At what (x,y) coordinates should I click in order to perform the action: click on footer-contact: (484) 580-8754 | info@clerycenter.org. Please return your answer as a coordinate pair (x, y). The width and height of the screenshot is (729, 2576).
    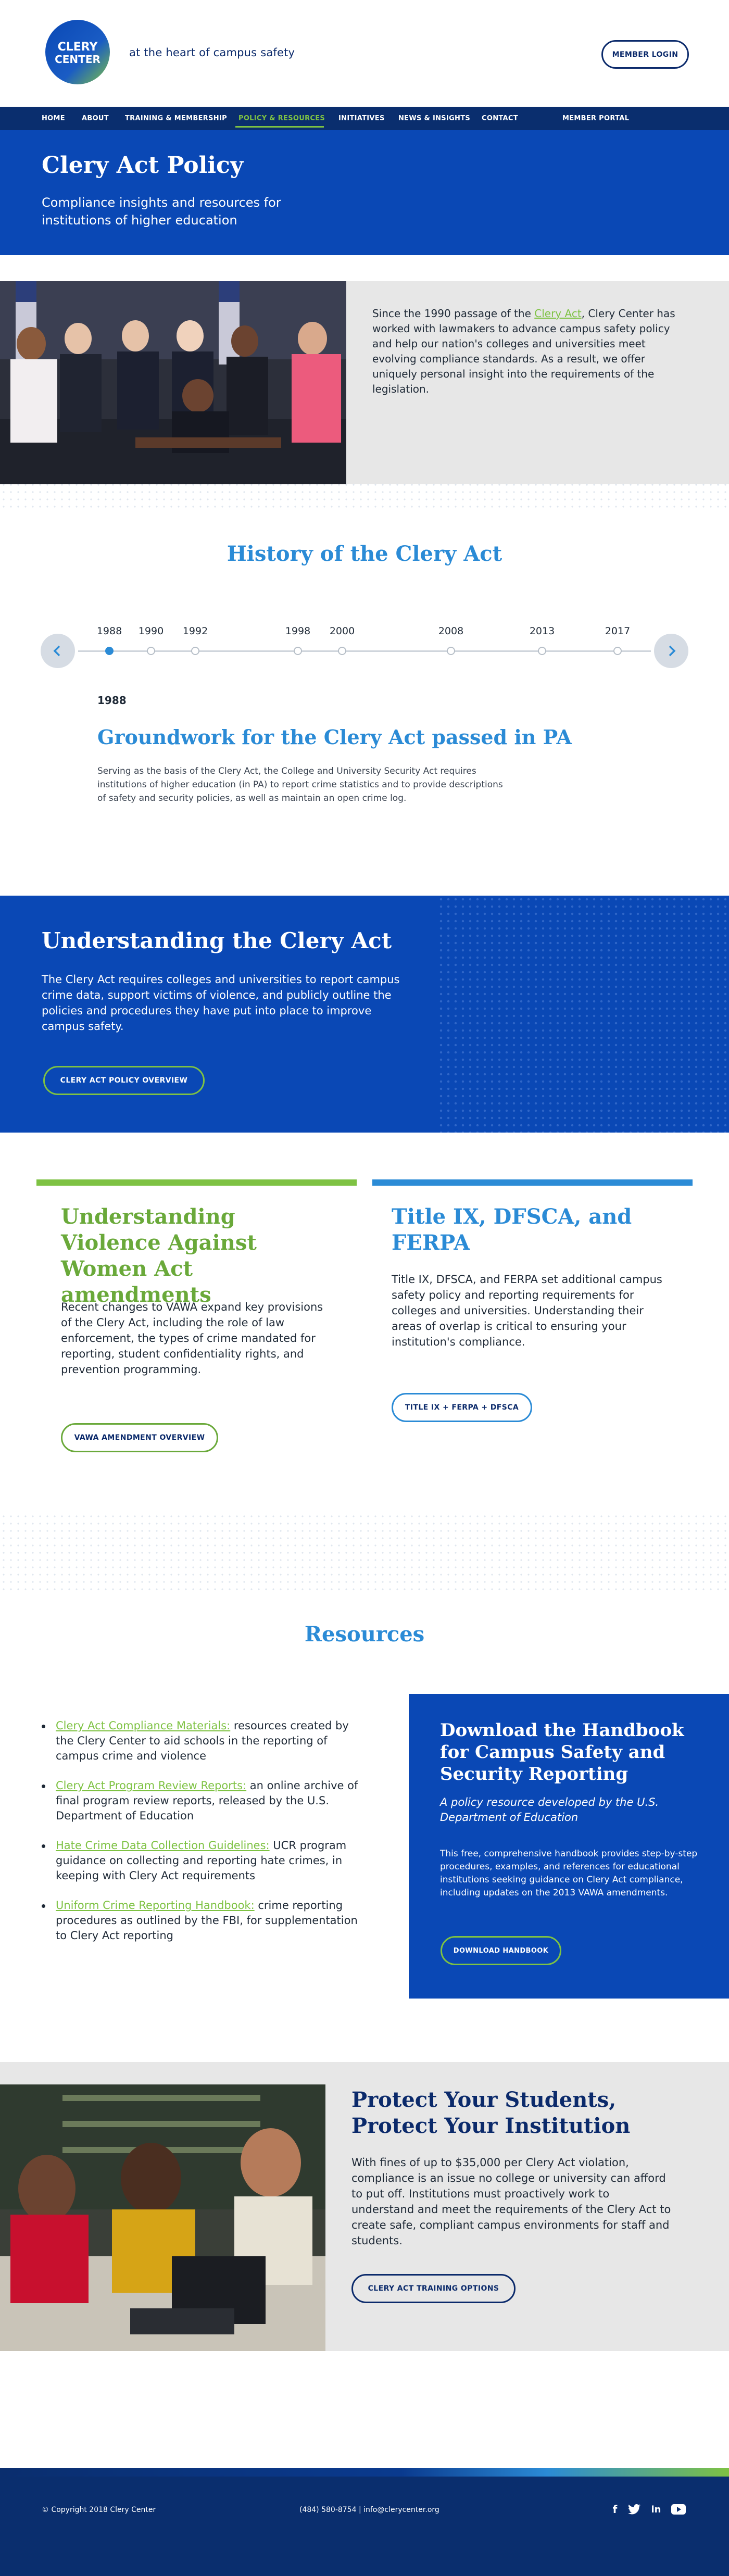
    Looking at the image, I should click on (369, 2510).